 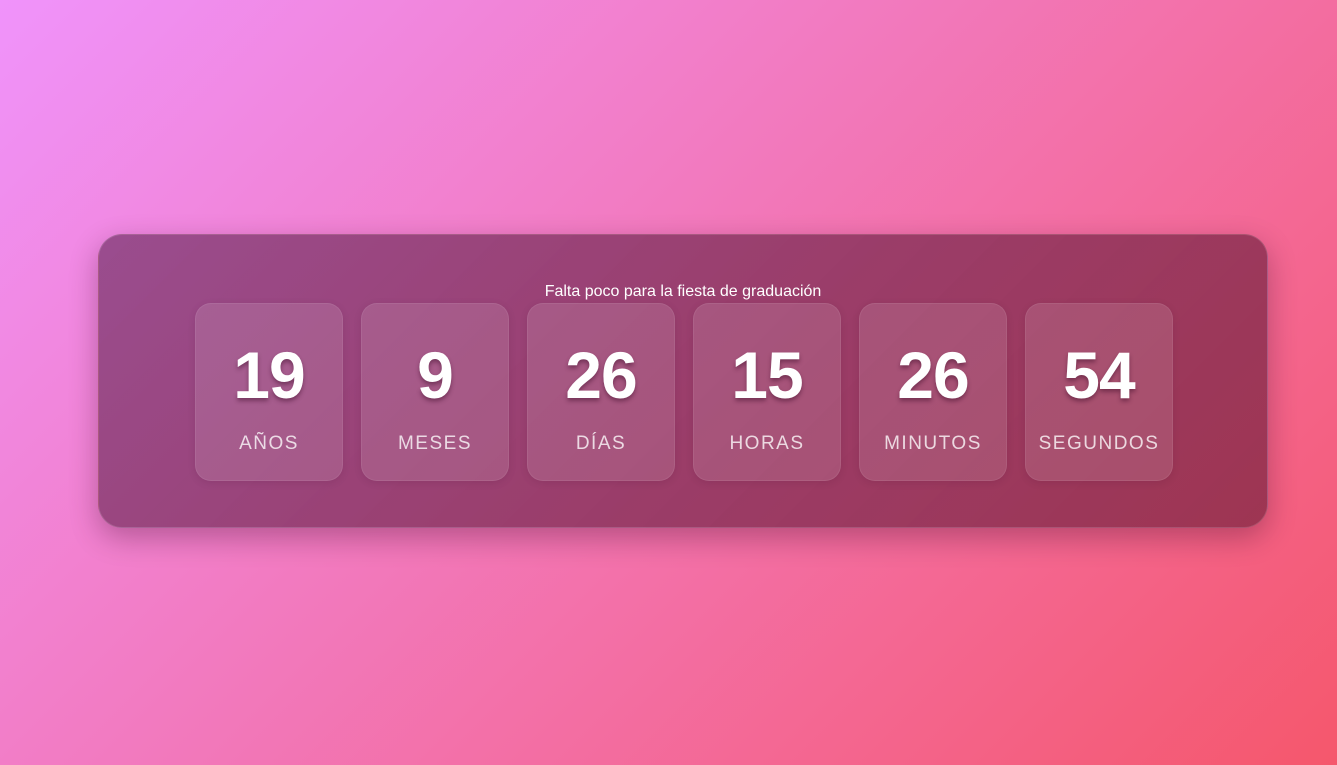 What do you see at coordinates (435, 375) in the screenshot?
I see `months-value: 9` at bounding box center [435, 375].